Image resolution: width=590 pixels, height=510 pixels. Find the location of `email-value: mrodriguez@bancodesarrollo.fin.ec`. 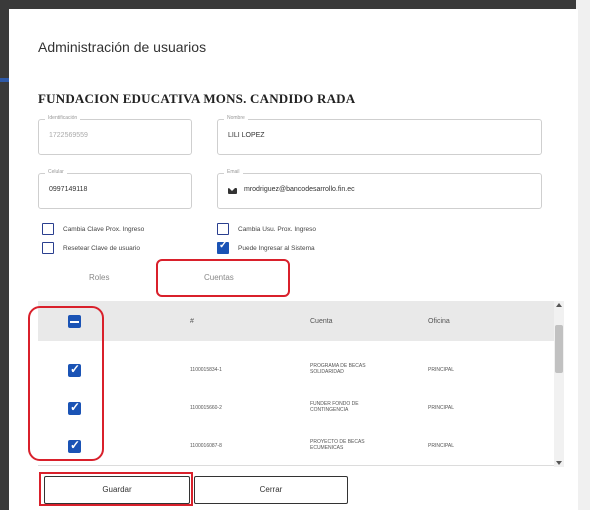

email-value: mrodriguez@bancodesarrollo.fin.ec is located at coordinates (299, 189).